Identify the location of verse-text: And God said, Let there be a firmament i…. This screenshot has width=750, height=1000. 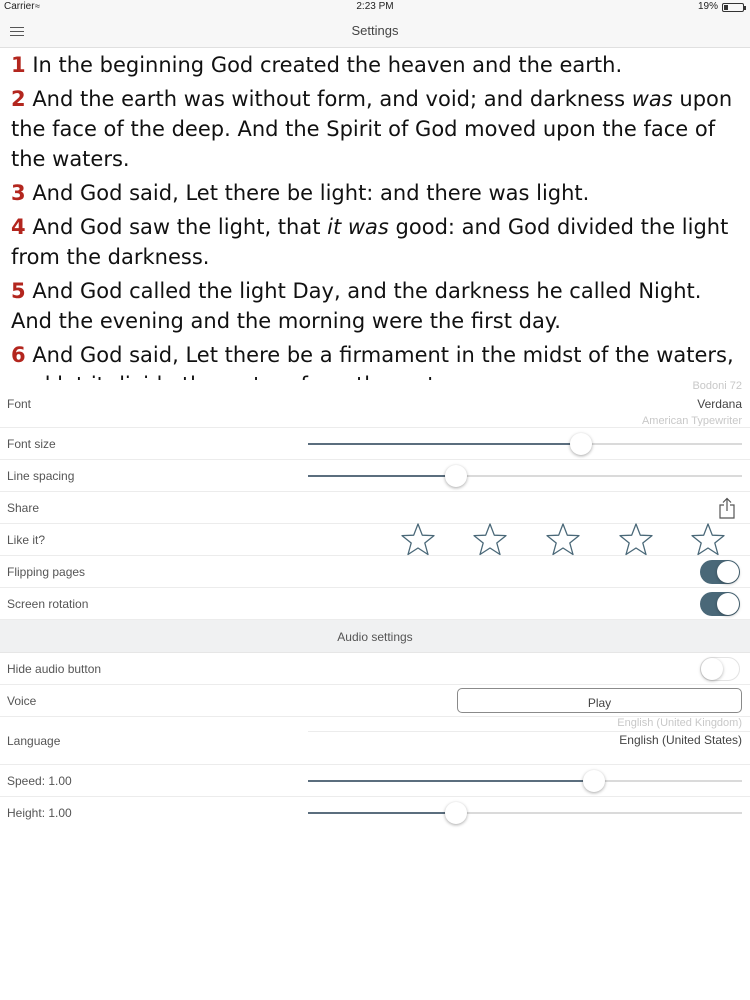
(372, 361).